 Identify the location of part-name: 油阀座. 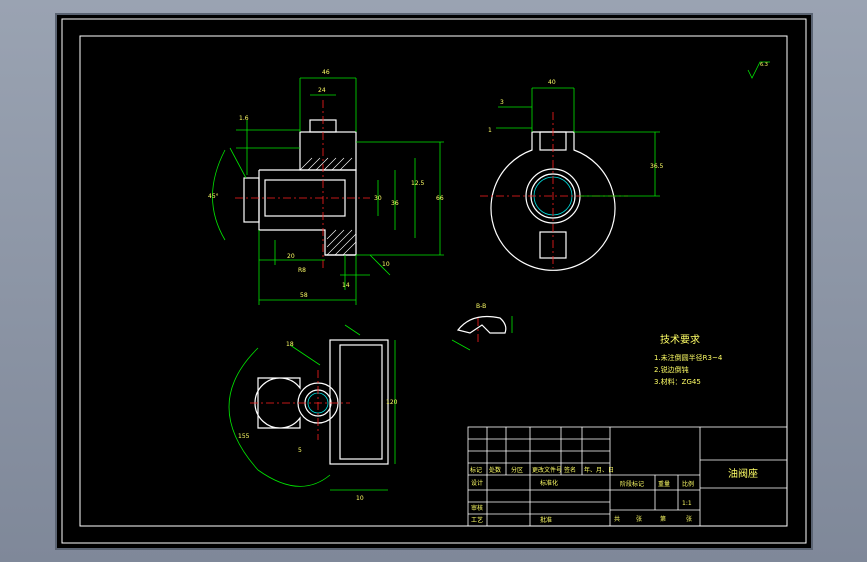
(743, 473).